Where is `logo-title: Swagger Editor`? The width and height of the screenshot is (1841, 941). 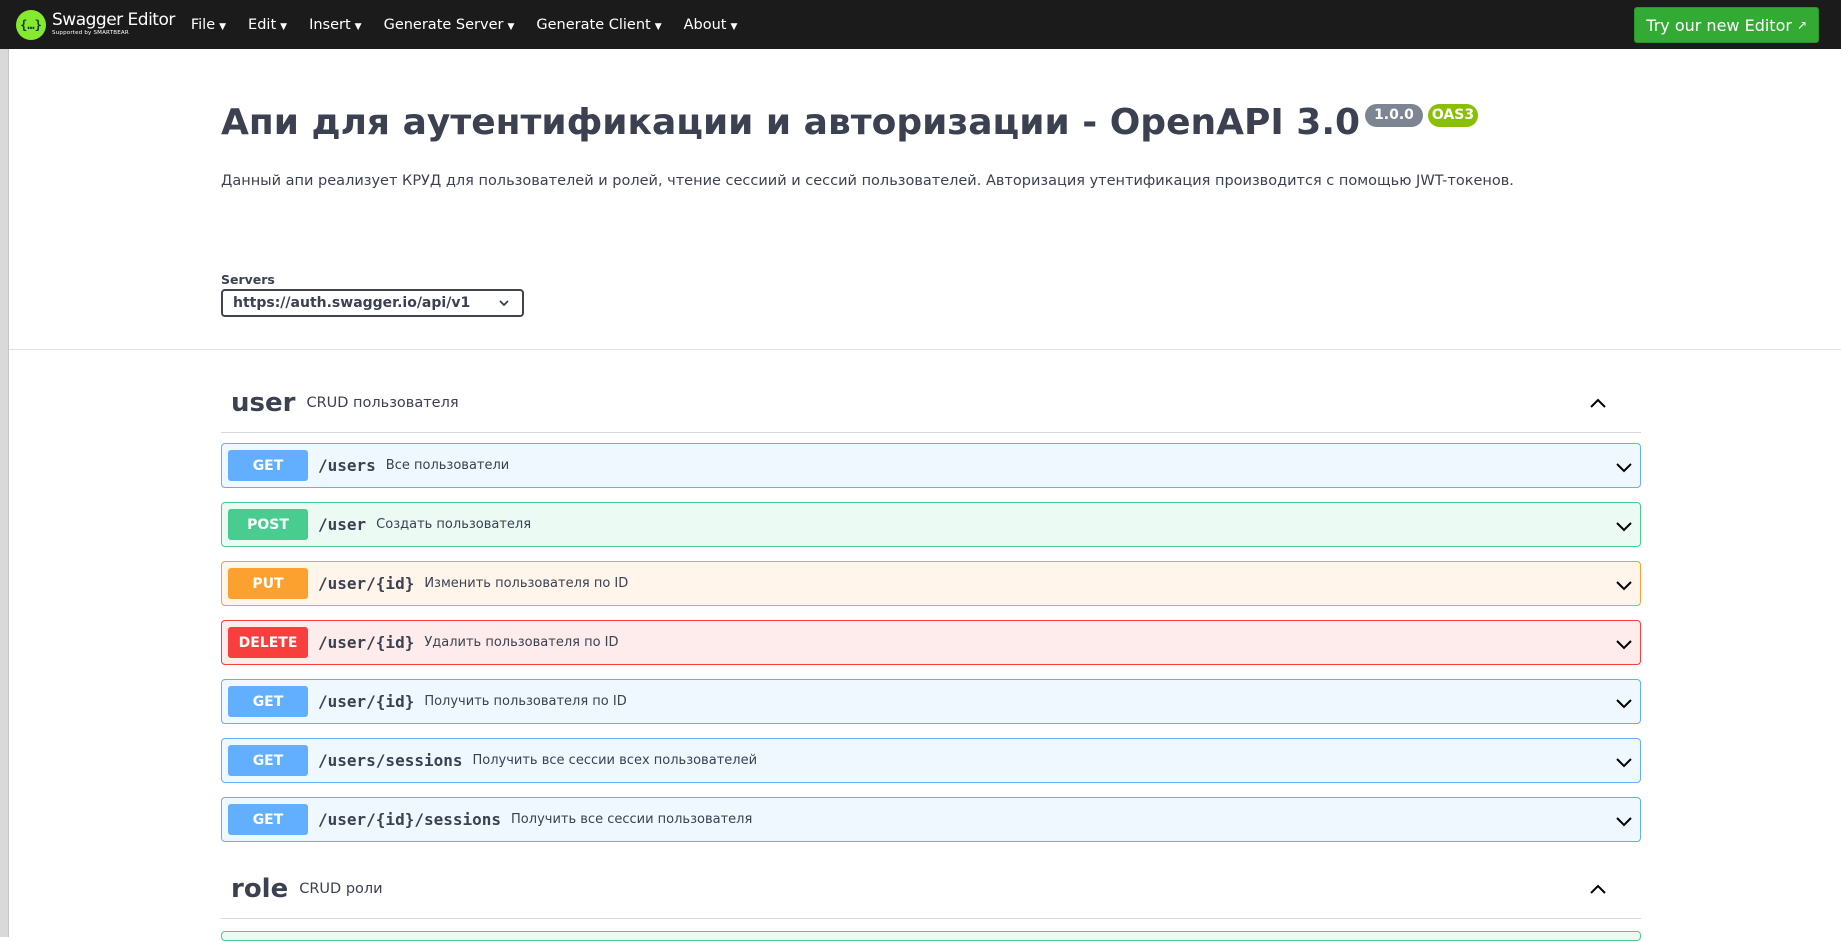
logo-title: Swagger Editor is located at coordinates (113, 20).